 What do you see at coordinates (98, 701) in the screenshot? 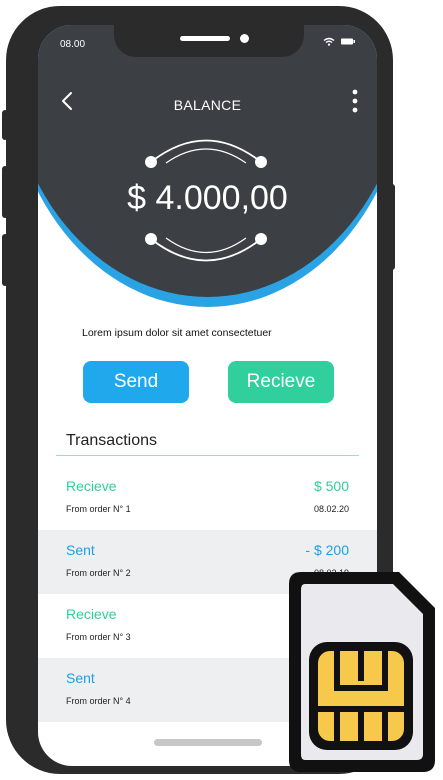
I see `transaction-source: From order N° 4` at bounding box center [98, 701].